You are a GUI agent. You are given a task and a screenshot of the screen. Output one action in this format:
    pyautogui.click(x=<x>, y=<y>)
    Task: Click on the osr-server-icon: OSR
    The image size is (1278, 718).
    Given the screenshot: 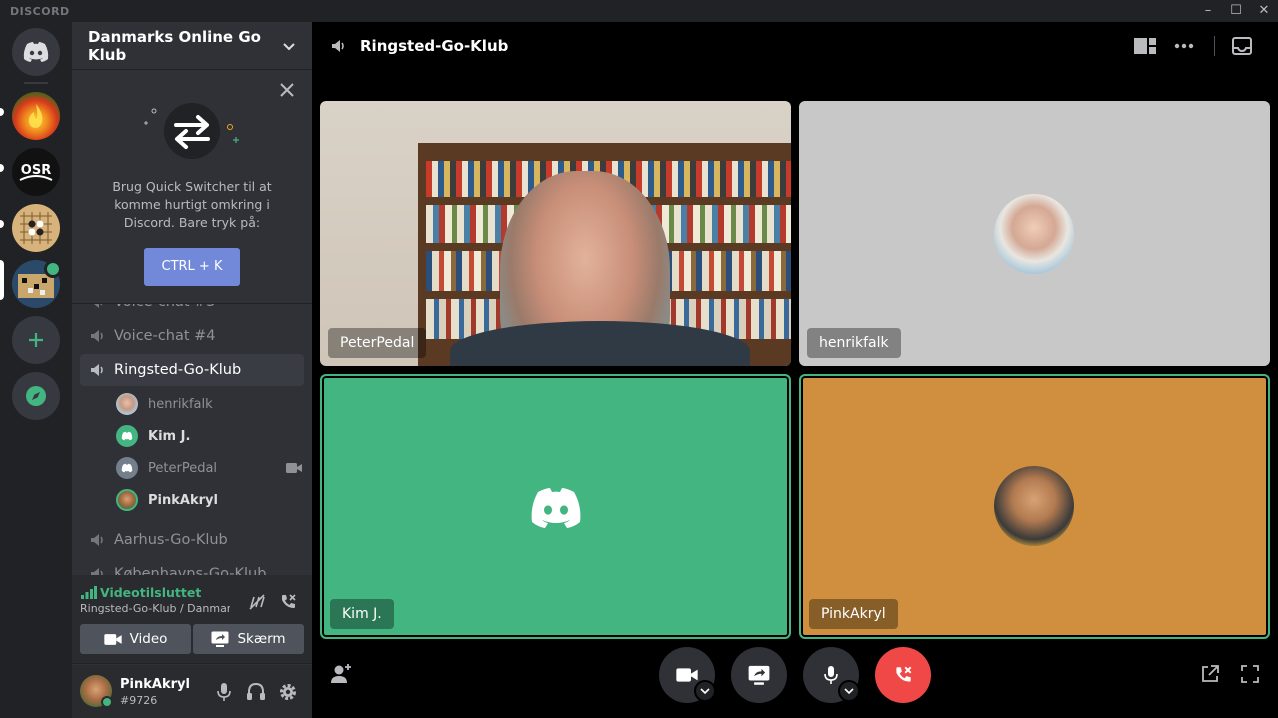 What is the action you would take?
    pyautogui.click(x=36, y=172)
    